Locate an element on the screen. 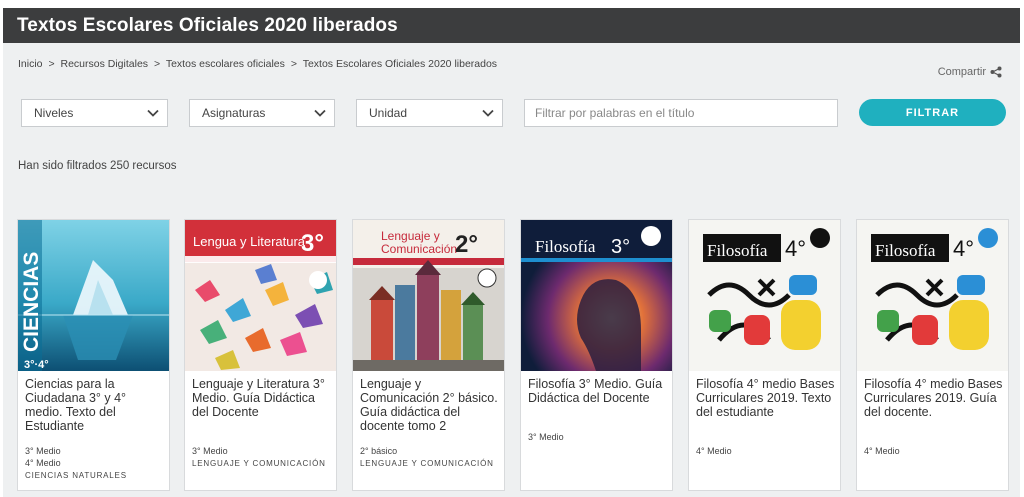  asignaturas-select-value: Asignaturas is located at coordinates (234, 113).